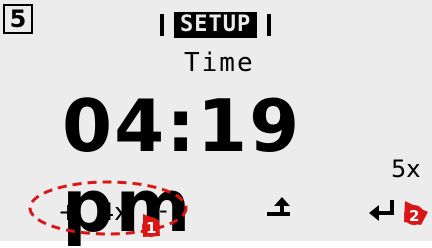 This screenshot has height=248, width=432. What do you see at coordinates (114, 212) in the screenshot?
I see `increment-press-count: 4x` at bounding box center [114, 212].